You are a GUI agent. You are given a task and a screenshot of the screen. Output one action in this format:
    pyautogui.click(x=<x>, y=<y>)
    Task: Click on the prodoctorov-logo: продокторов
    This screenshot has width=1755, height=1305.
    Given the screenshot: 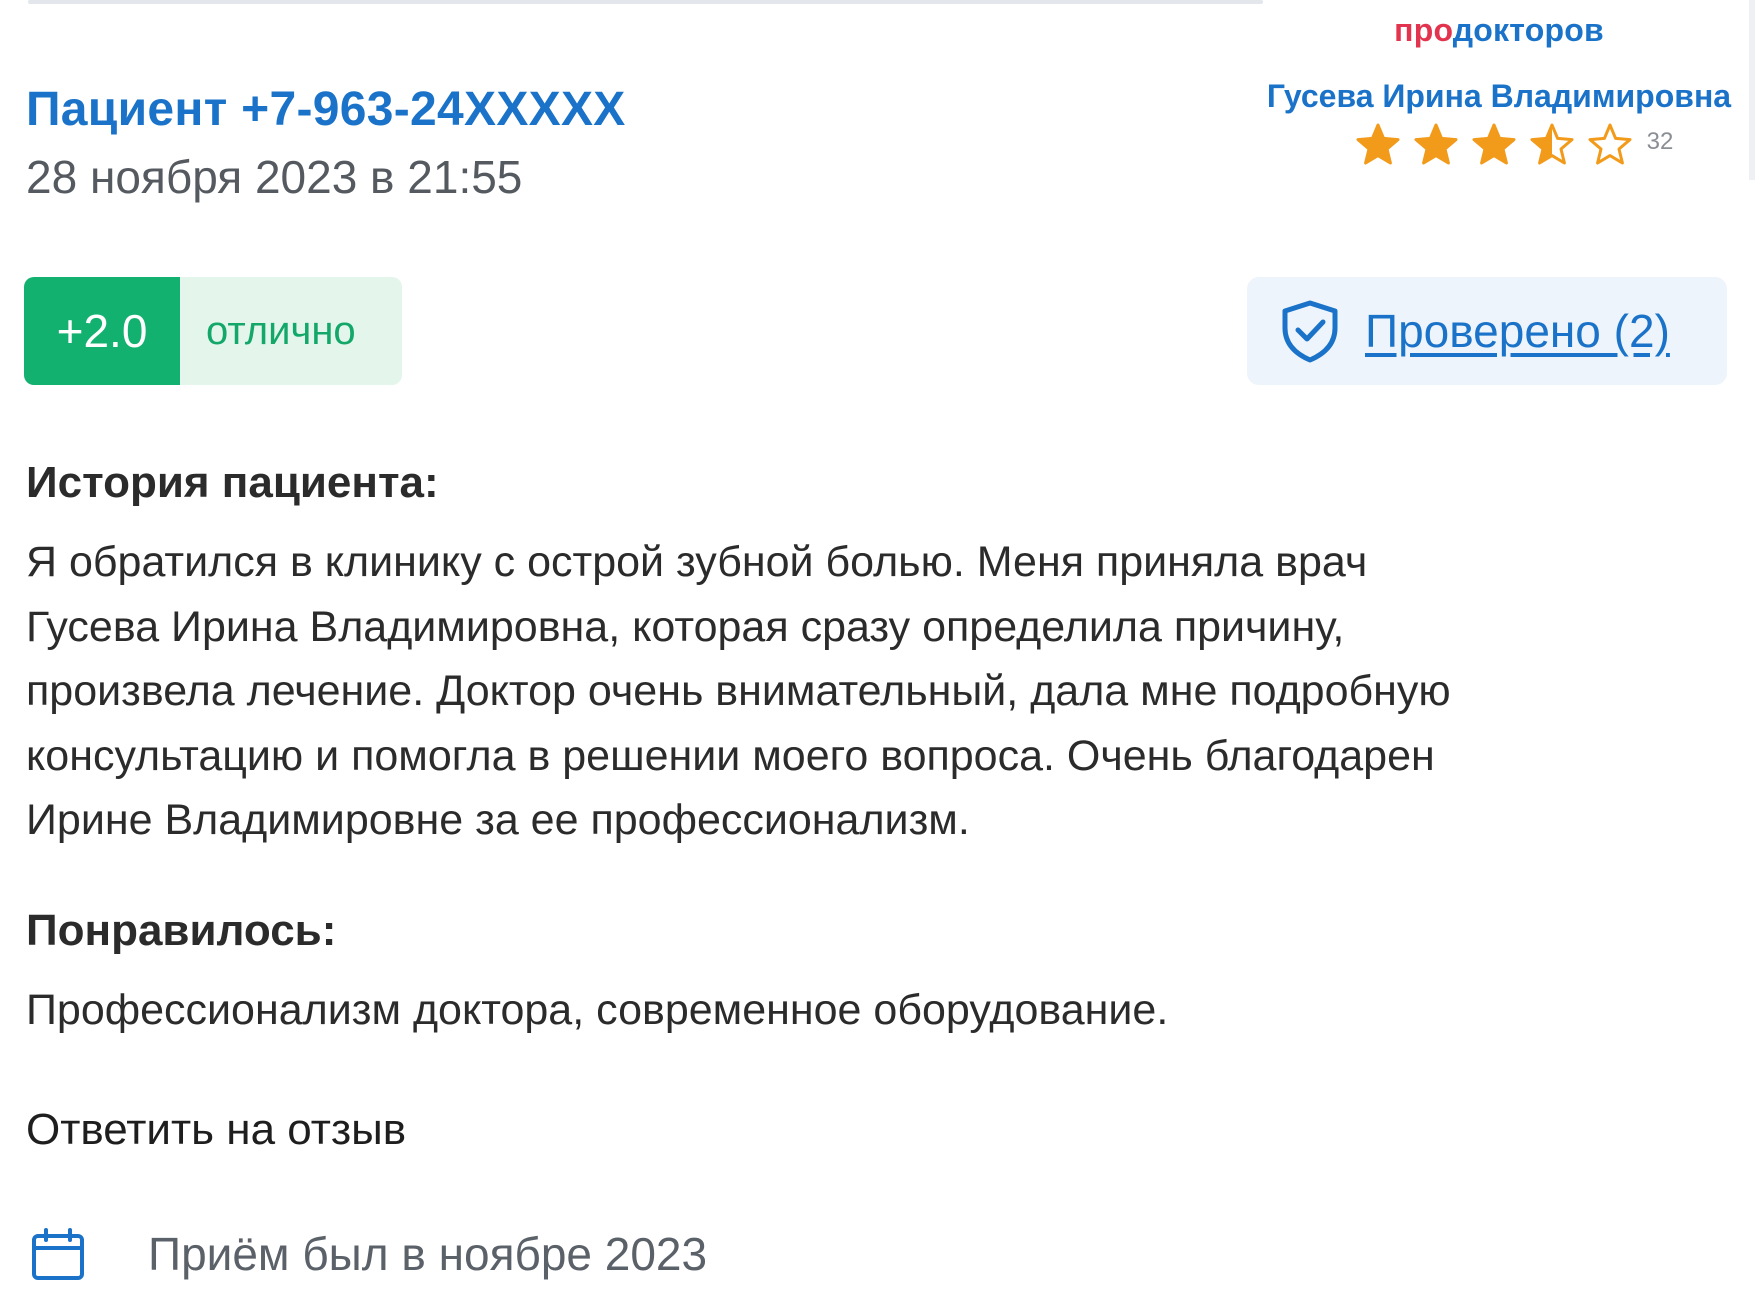 What is the action you would take?
    pyautogui.click(x=1499, y=30)
    